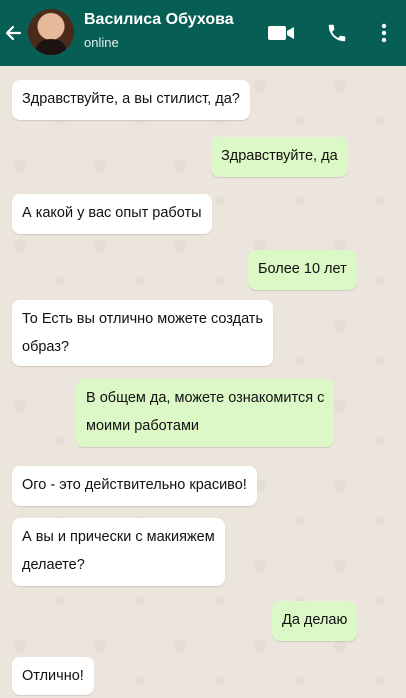 The width and height of the screenshot is (406, 698). What do you see at coordinates (101, 42) in the screenshot?
I see `contact-status: online` at bounding box center [101, 42].